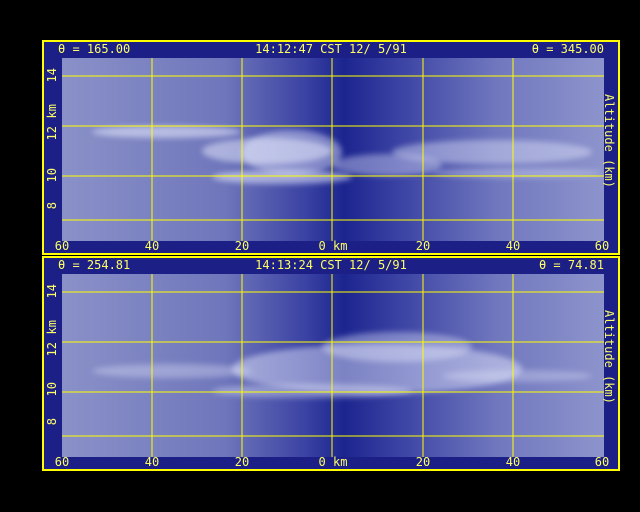 Image resolution: width=640 pixels, height=512 pixels. Describe the element at coordinates (52, 75) in the screenshot. I see `top-ytick-14: 14` at that location.